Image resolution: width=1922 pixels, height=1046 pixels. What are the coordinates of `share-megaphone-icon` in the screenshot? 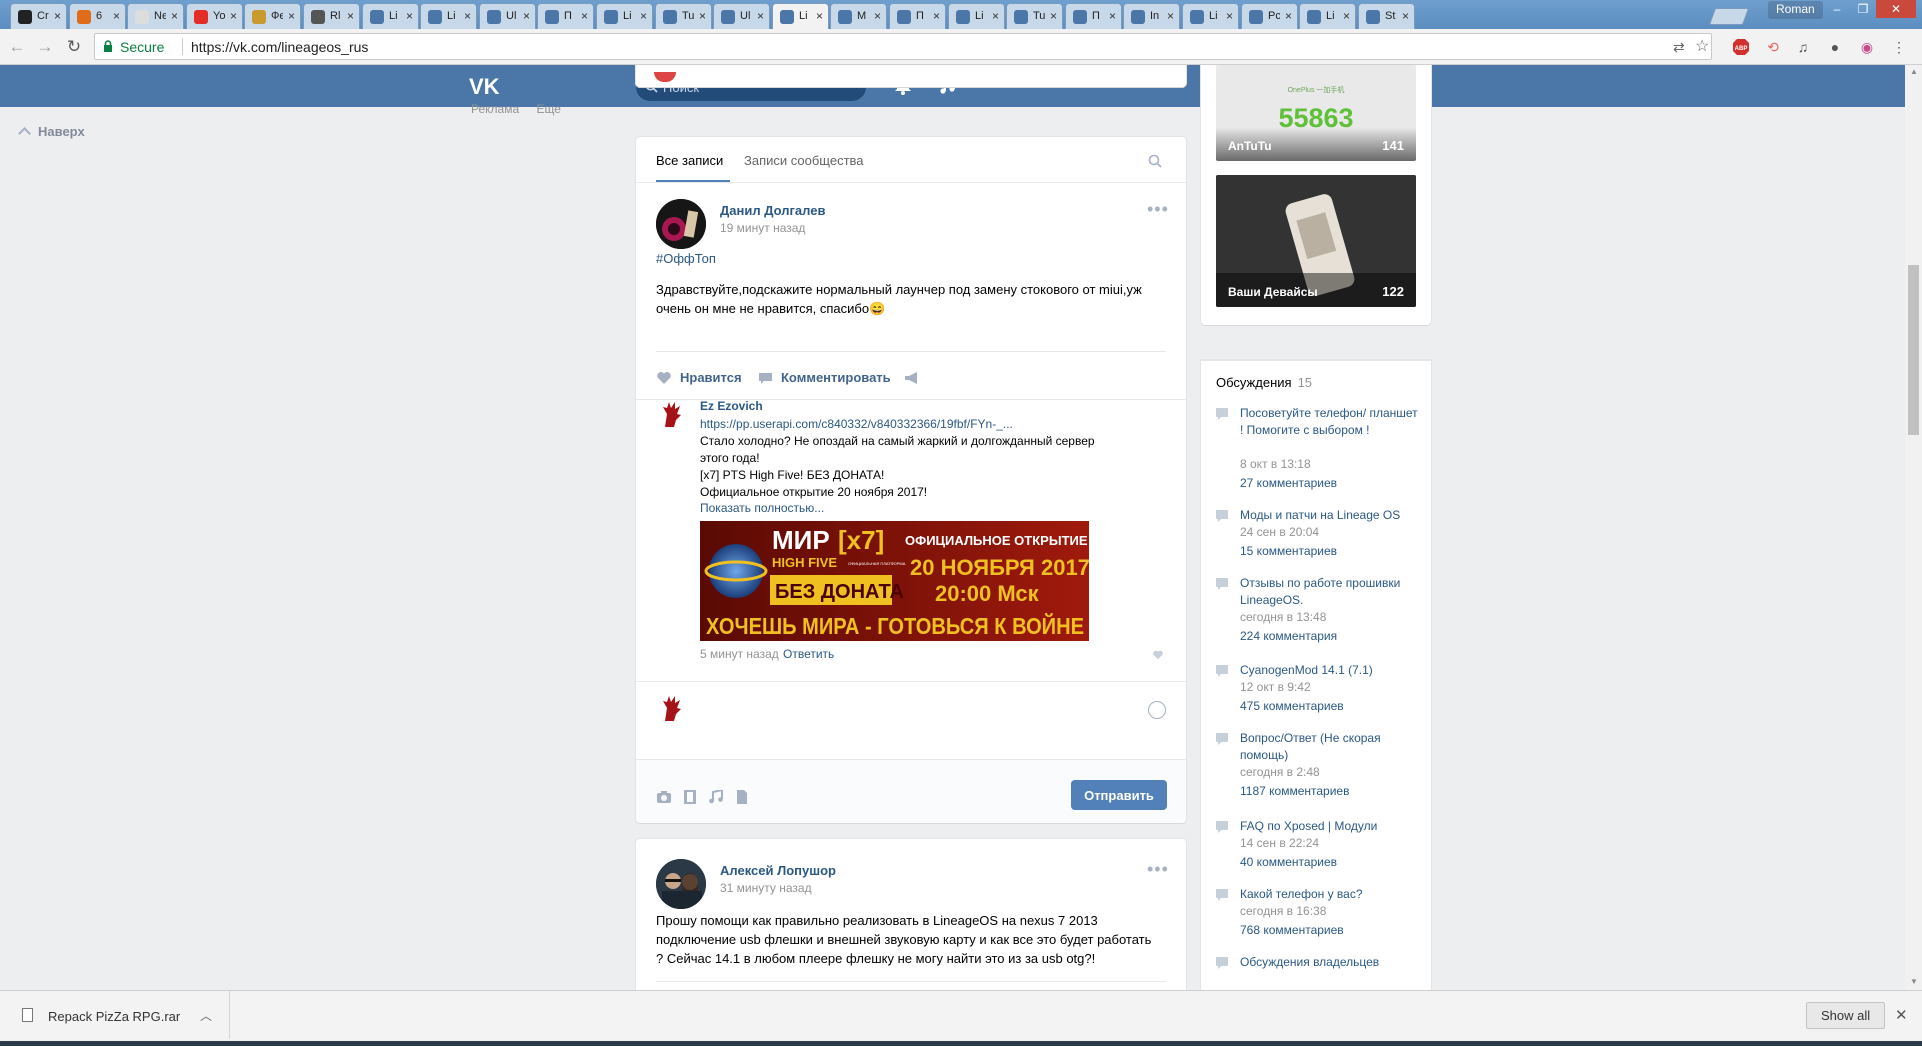 It's located at (912, 378).